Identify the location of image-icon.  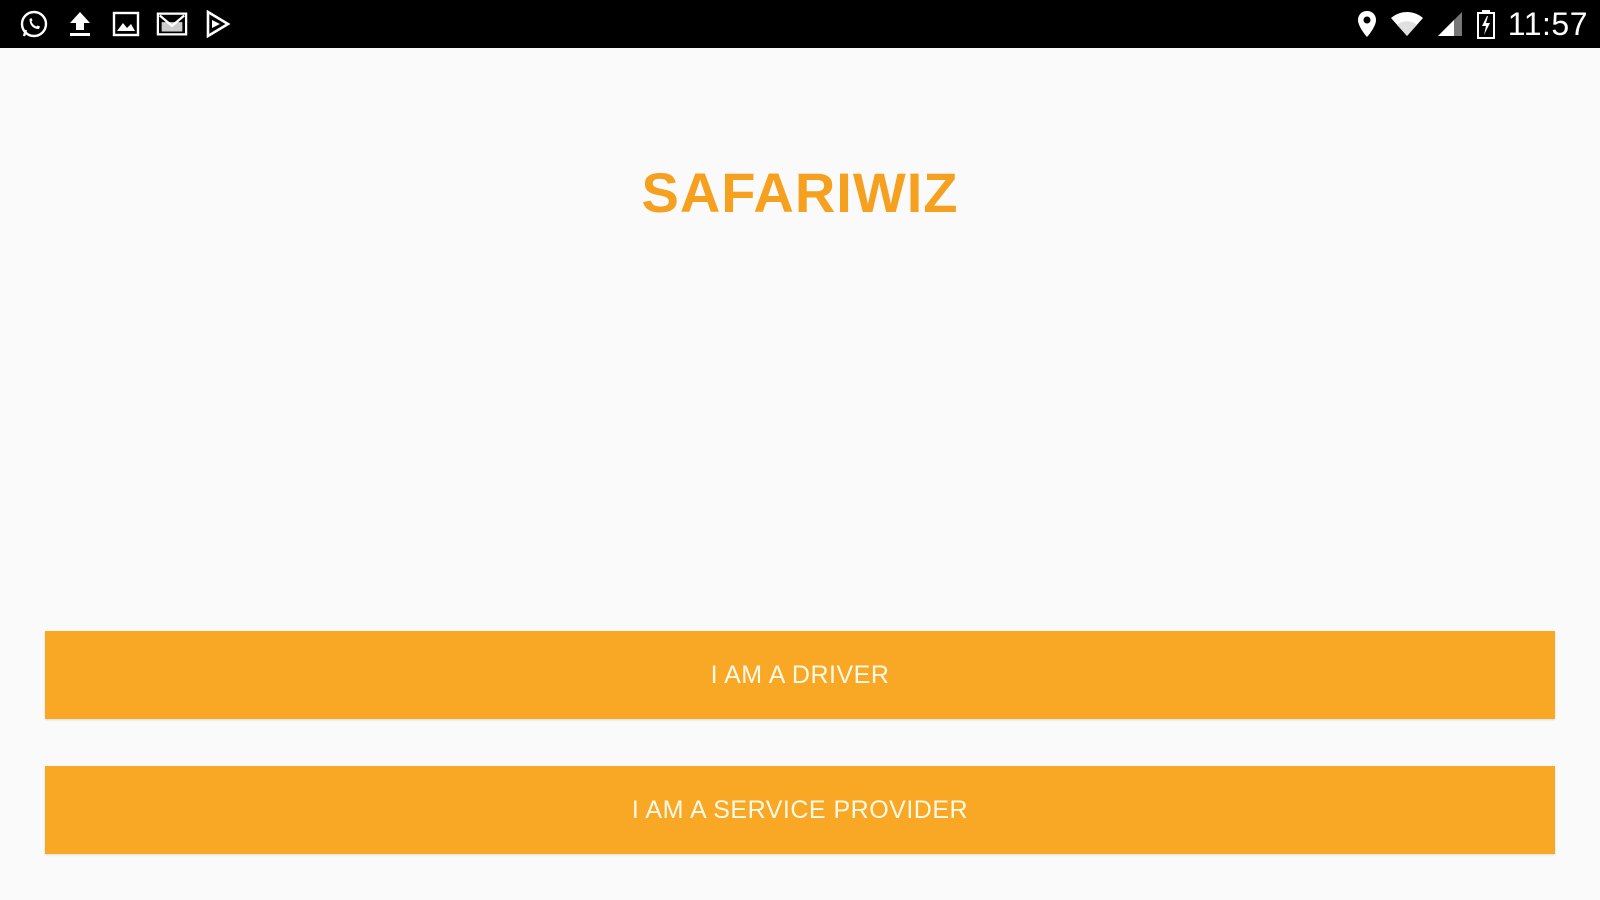
(126, 24).